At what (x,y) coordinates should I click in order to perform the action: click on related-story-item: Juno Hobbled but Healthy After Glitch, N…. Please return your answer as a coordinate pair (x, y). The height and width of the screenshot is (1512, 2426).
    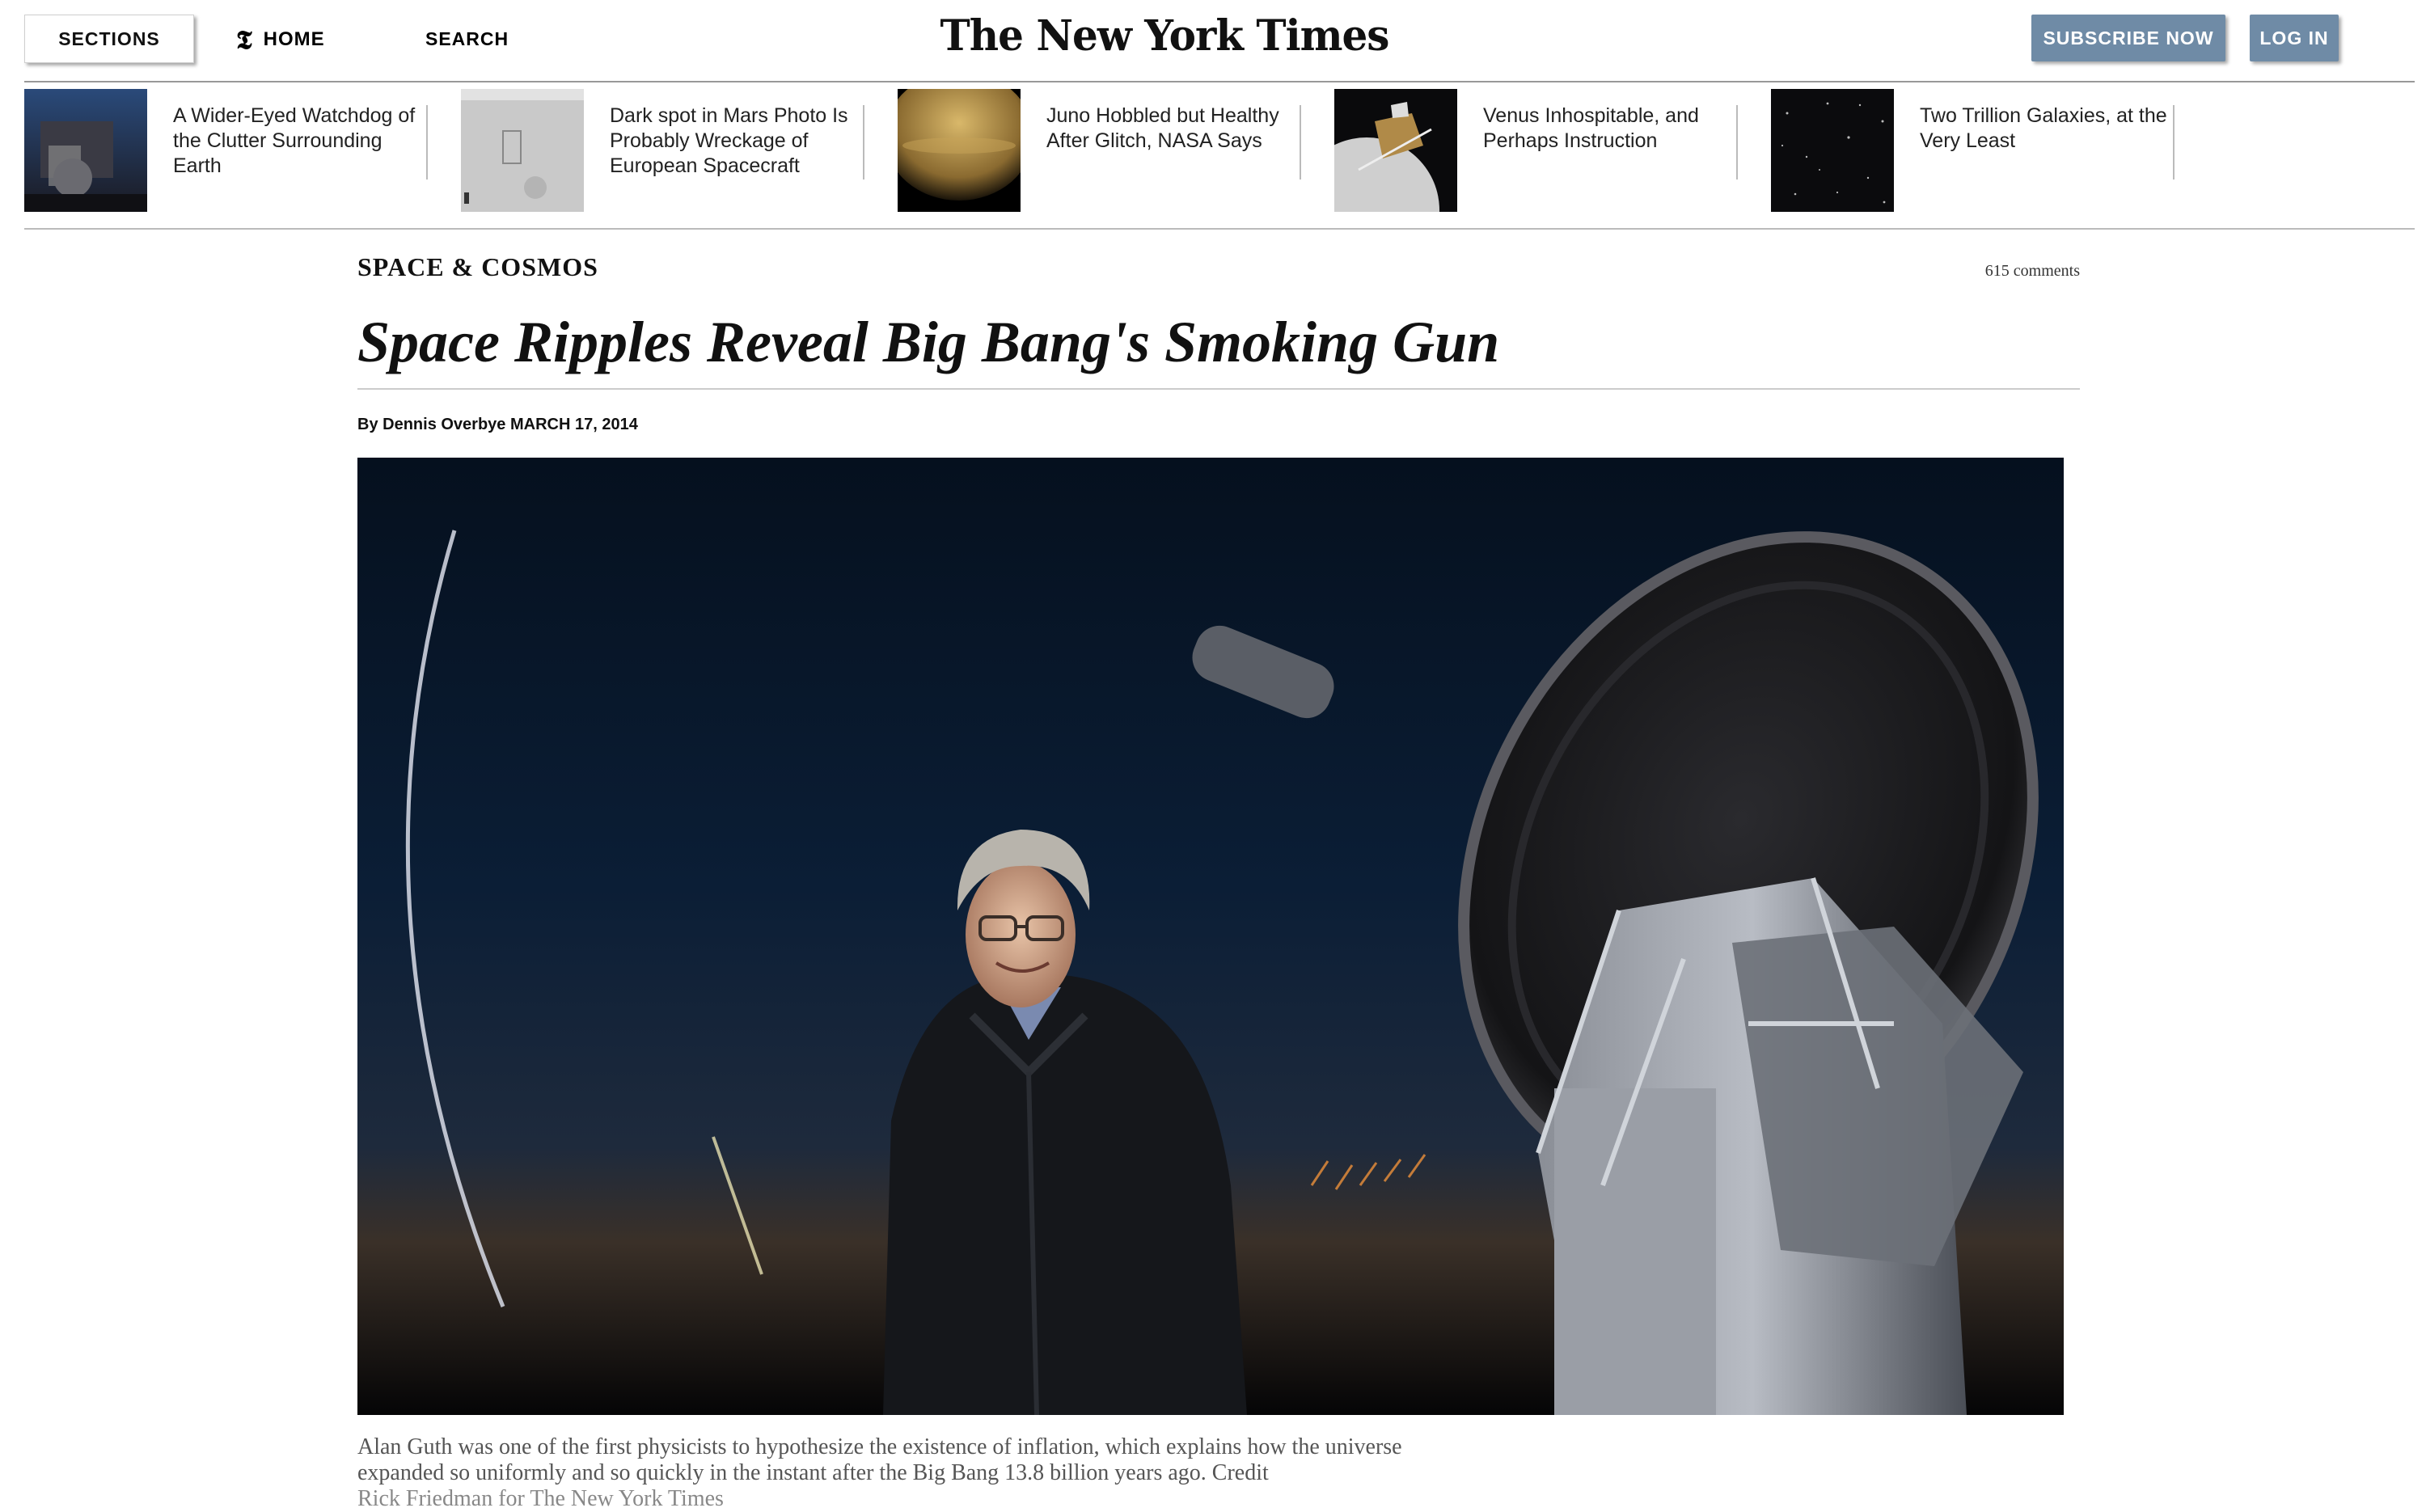
    Looking at the image, I should click on (1100, 150).